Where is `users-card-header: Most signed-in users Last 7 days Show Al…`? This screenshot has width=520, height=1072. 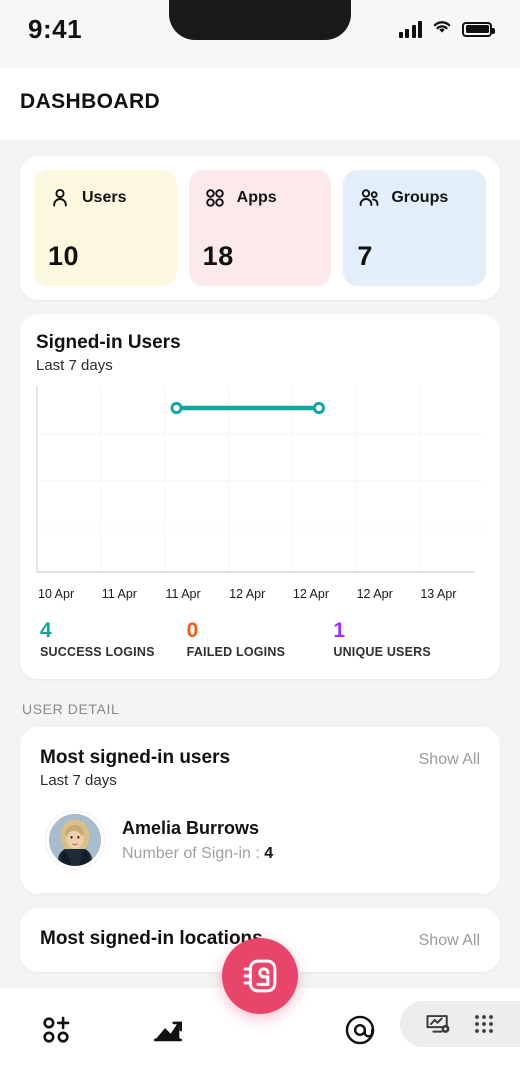 users-card-header: Most signed-in users Last 7 days Show Al… is located at coordinates (260, 768).